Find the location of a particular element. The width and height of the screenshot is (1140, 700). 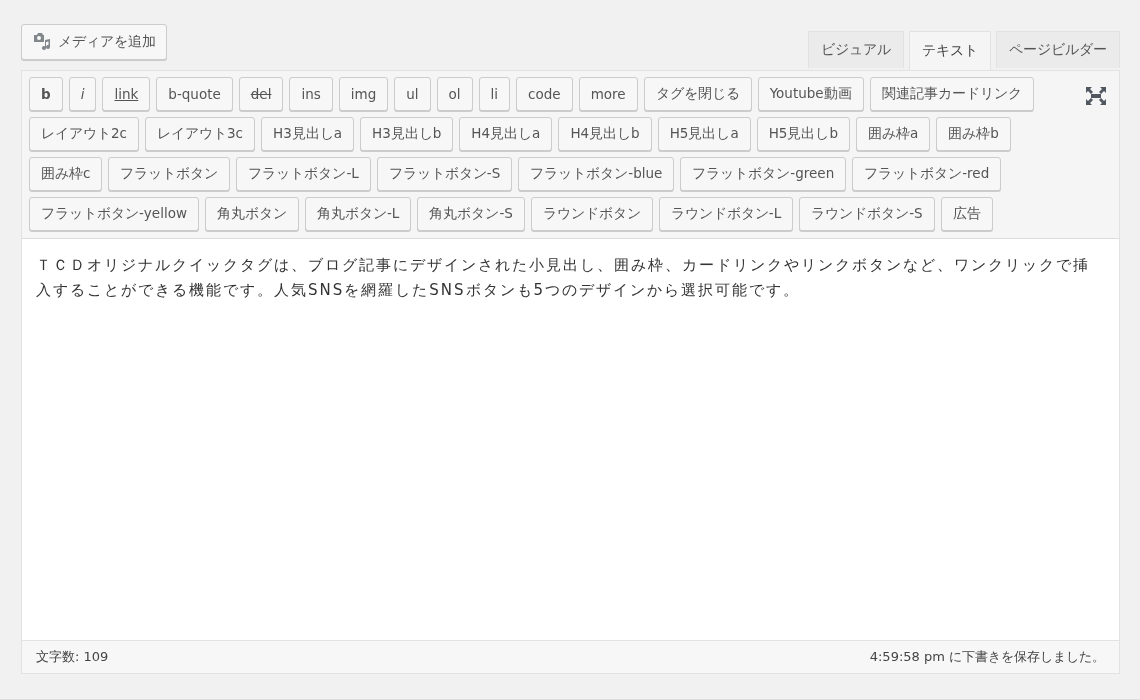

word-count: 文字数: 109 is located at coordinates (72, 657).